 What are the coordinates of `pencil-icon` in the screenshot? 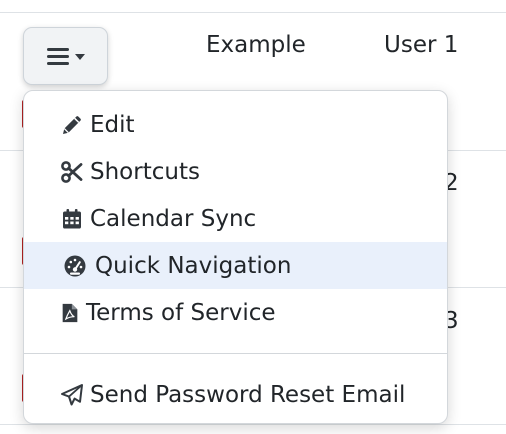 It's located at (72, 125).